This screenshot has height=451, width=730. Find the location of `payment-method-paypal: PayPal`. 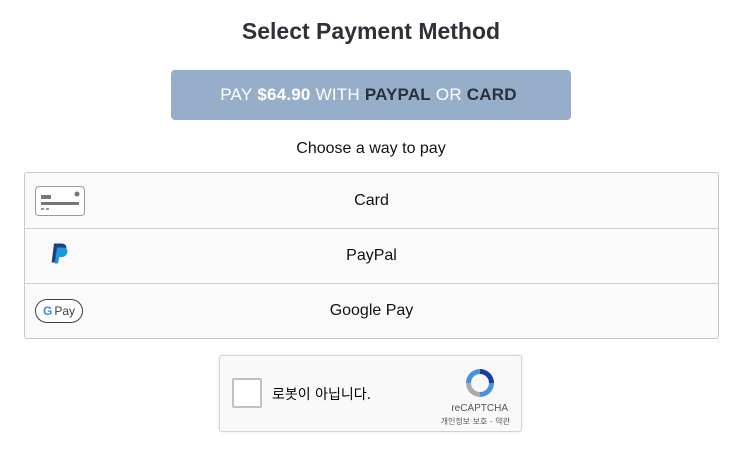

payment-method-paypal: PayPal is located at coordinates (371, 255).